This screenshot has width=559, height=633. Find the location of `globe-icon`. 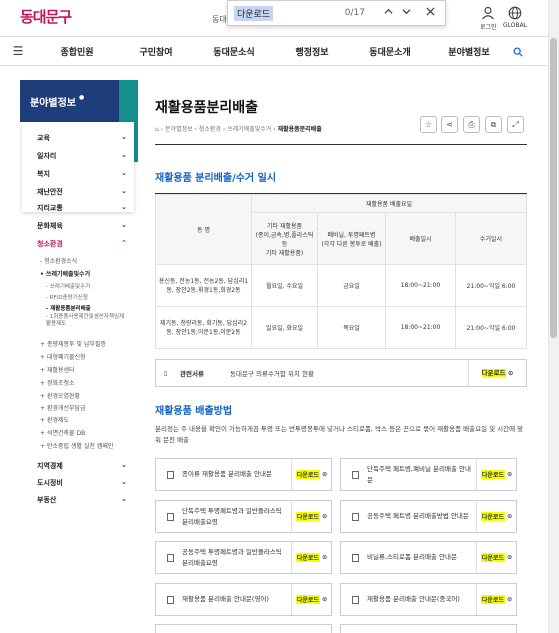

globe-icon is located at coordinates (515, 13).